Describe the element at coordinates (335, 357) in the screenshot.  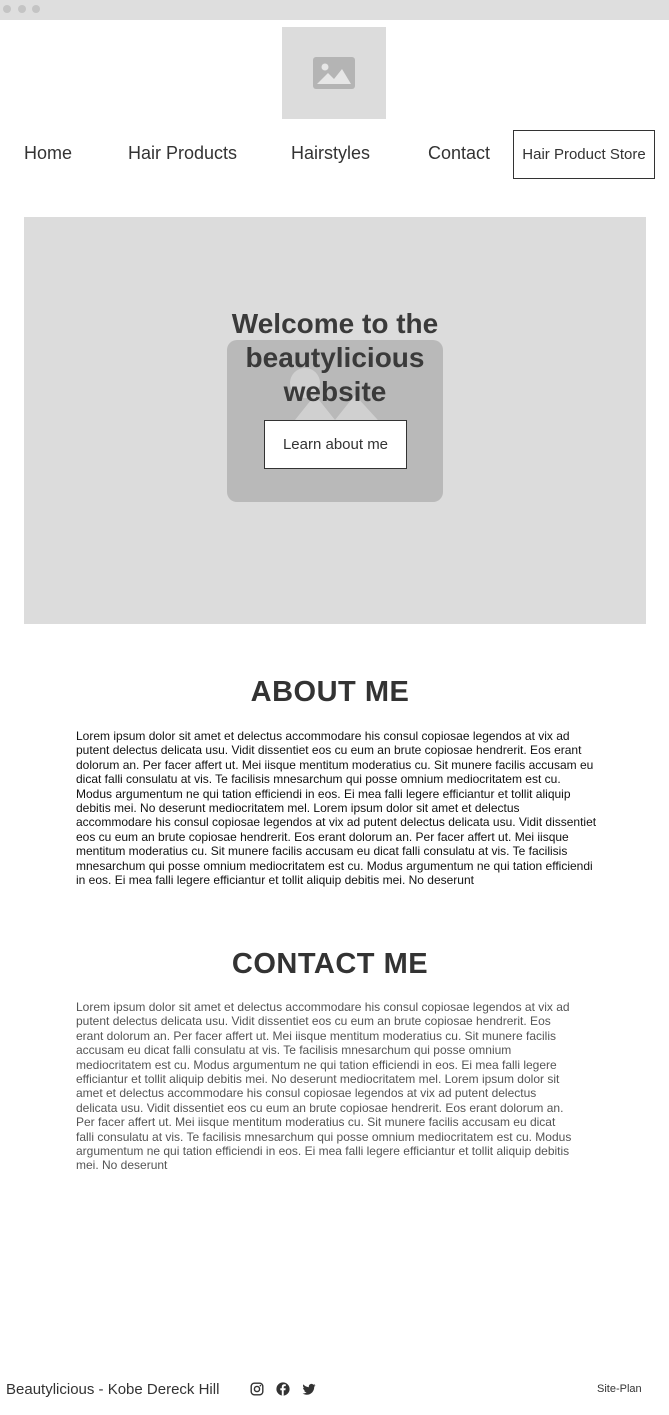
I see `hero-title: Welcome to the beautylicious website` at that location.